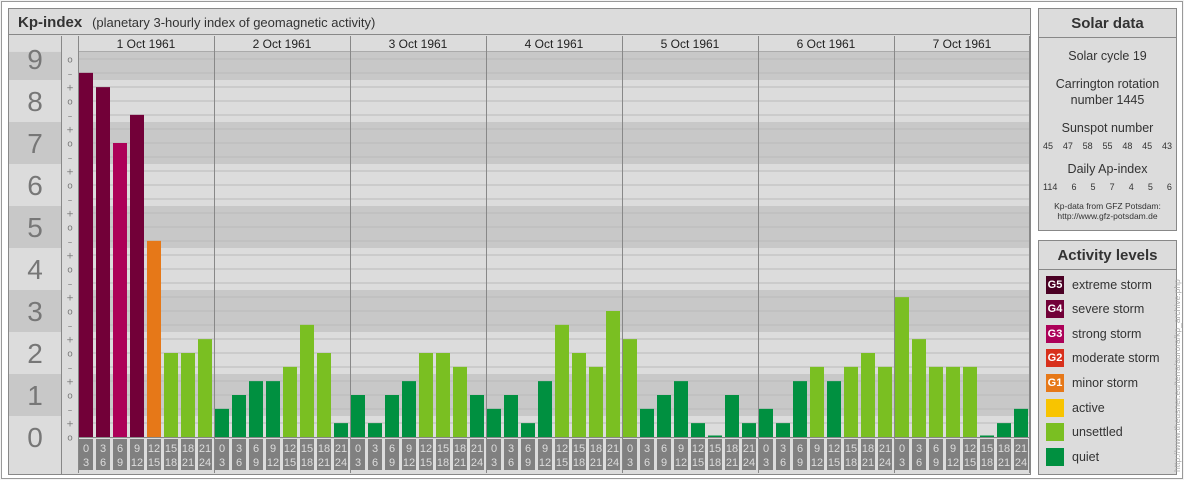  Describe the element at coordinates (35, 185) in the screenshot. I see `y-tick-label: 6` at that location.